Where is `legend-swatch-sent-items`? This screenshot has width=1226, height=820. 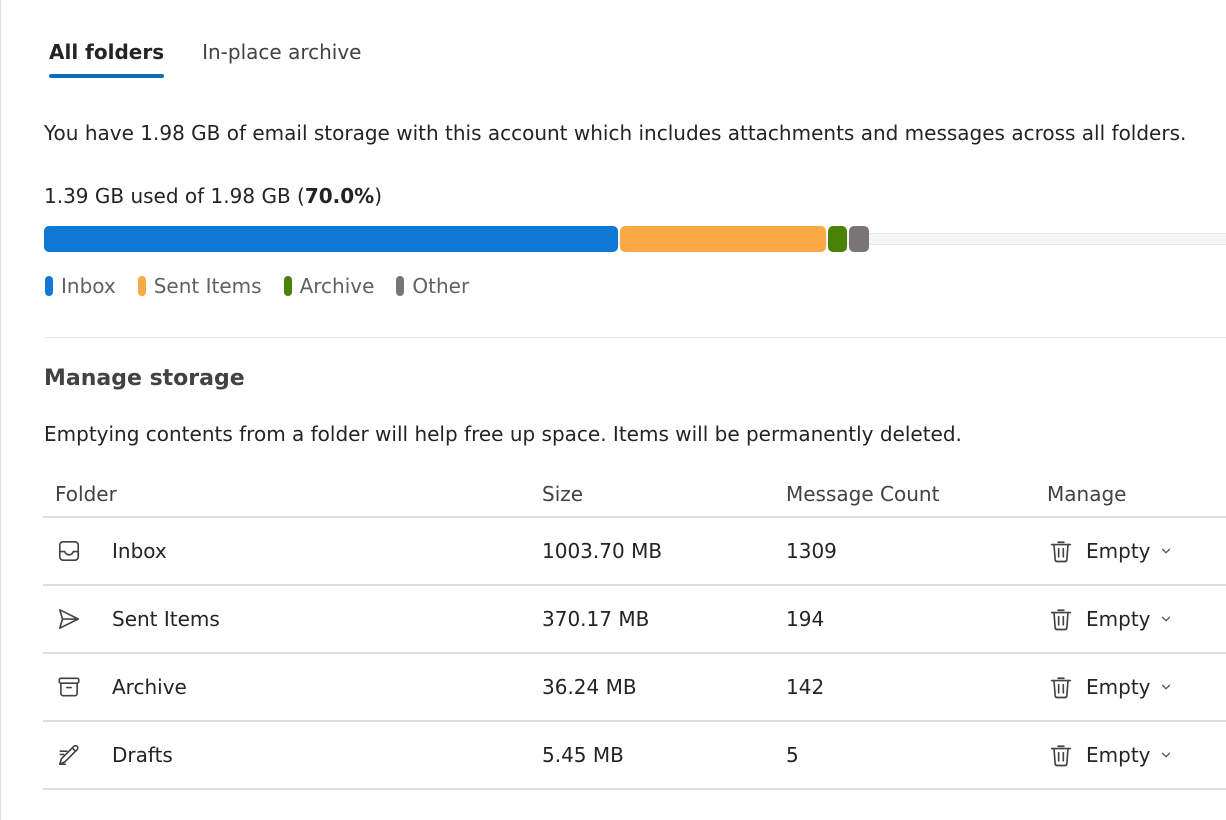 legend-swatch-sent-items is located at coordinates (141, 286).